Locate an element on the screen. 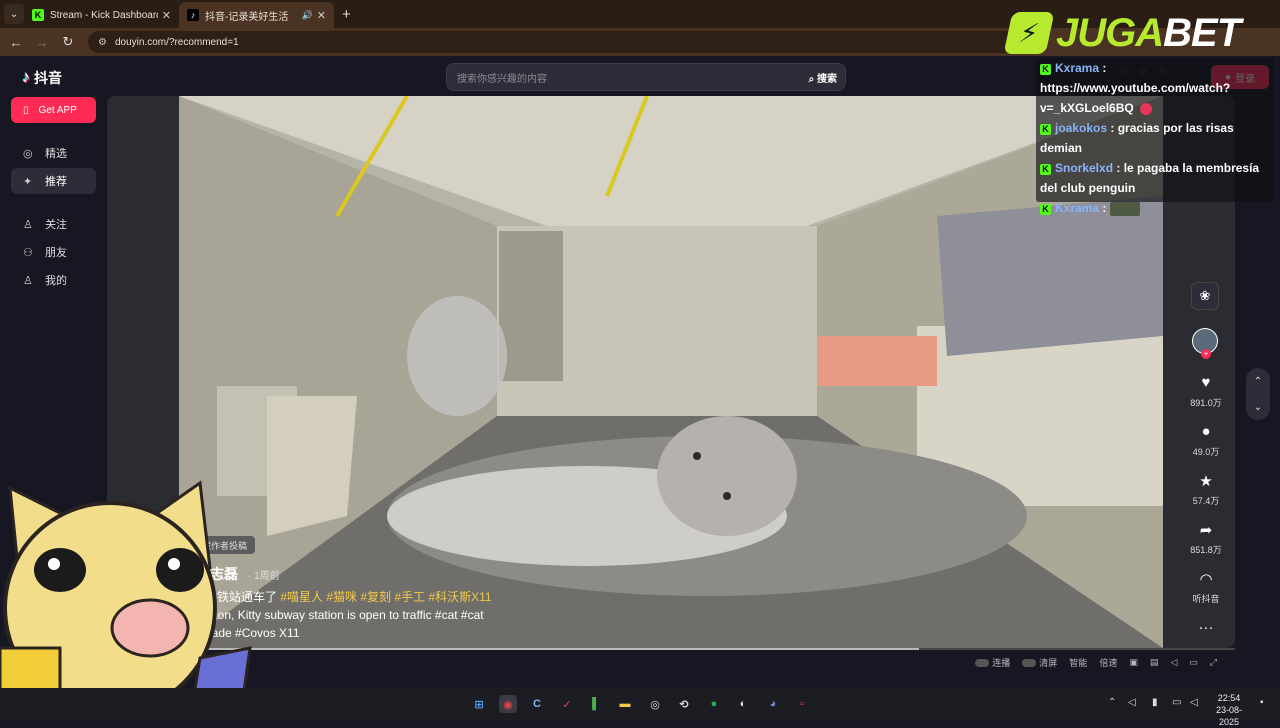 The height and width of the screenshot is (728, 1280). jugabet-wordmark: JUGABET is located at coordinates (1148, 33).